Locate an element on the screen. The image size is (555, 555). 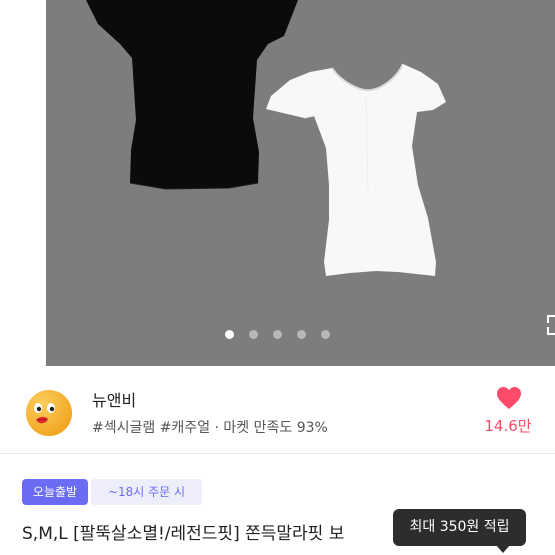
heart-icon is located at coordinates (509, 398).